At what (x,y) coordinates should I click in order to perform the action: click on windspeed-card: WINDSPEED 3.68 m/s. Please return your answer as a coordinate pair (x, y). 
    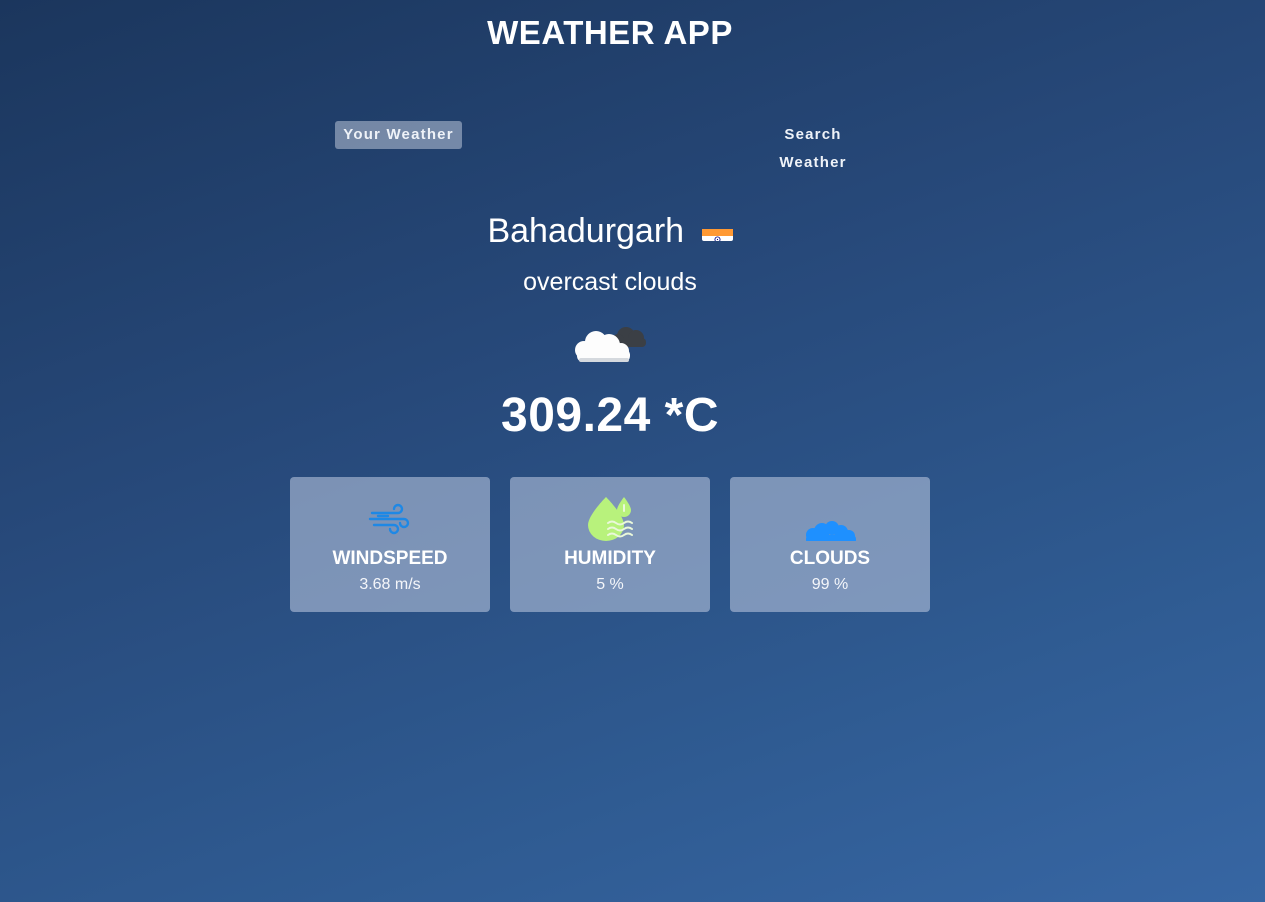
    Looking at the image, I should click on (390, 544).